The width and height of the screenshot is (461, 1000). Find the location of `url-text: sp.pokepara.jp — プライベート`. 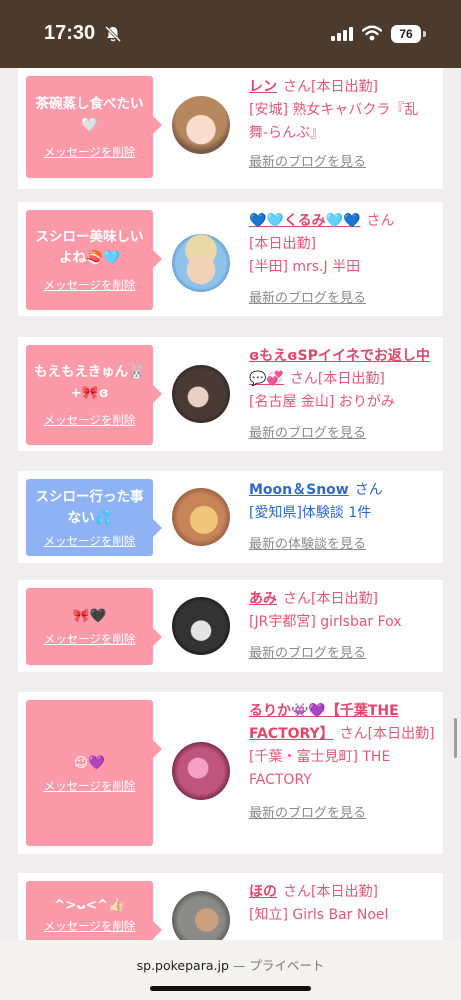

url-text: sp.pokepara.jp — プライベート is located at coordinates (230, 964).